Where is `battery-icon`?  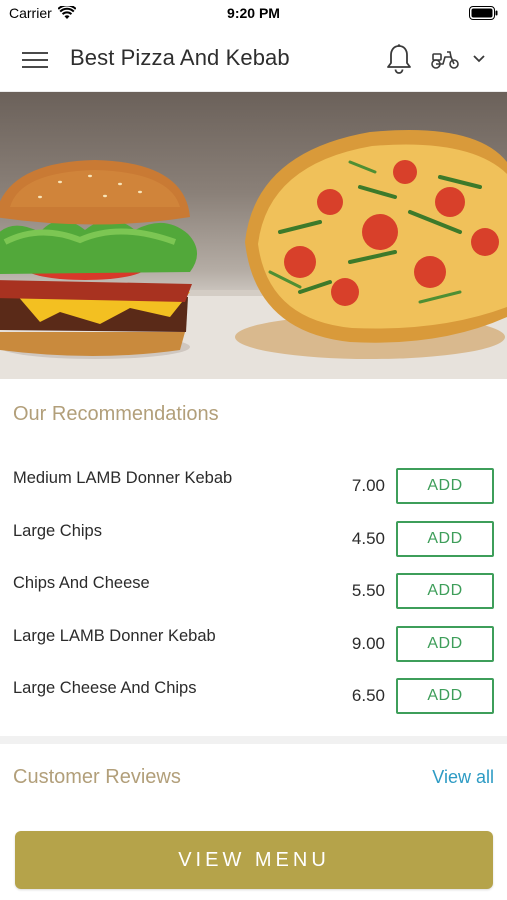
battery-icon is located at coordinates (483, 13).